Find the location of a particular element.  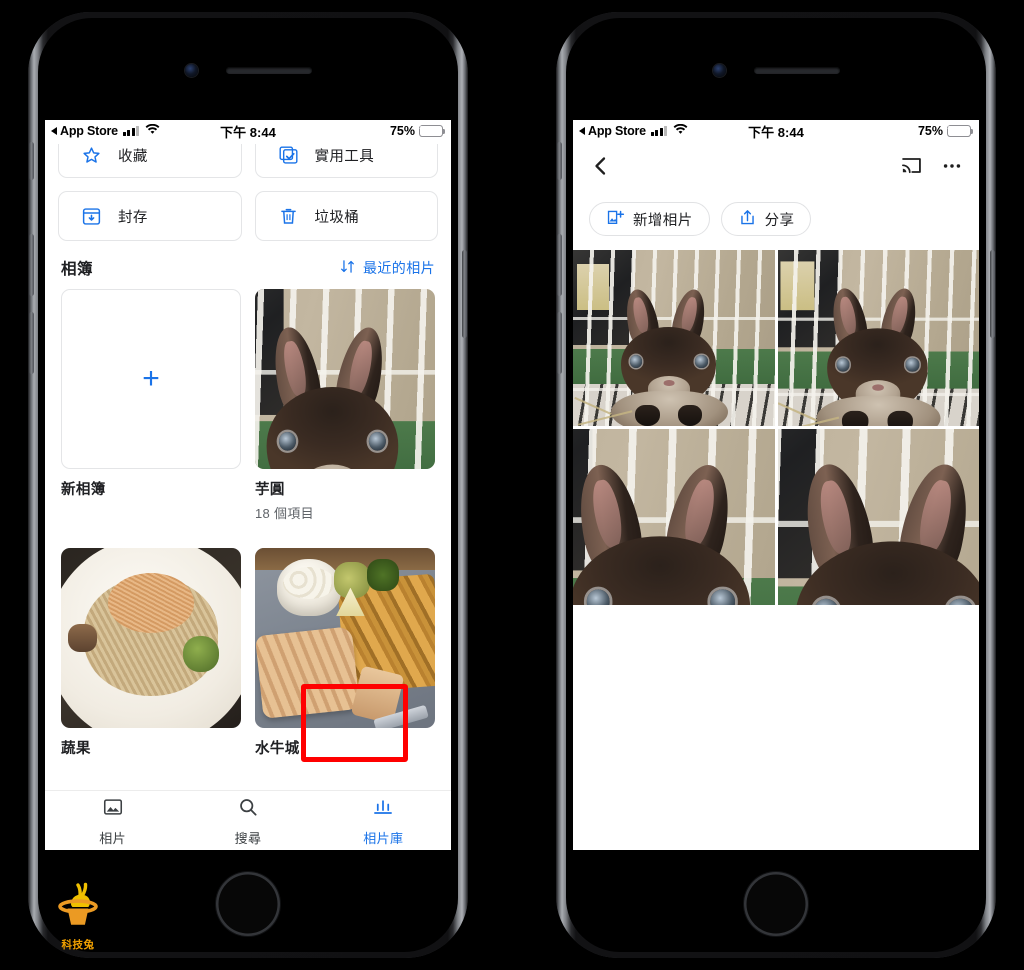

albums-grid-row1: + 新相簿 芋圓 18 個項目 is located at coordinates (248, 405).